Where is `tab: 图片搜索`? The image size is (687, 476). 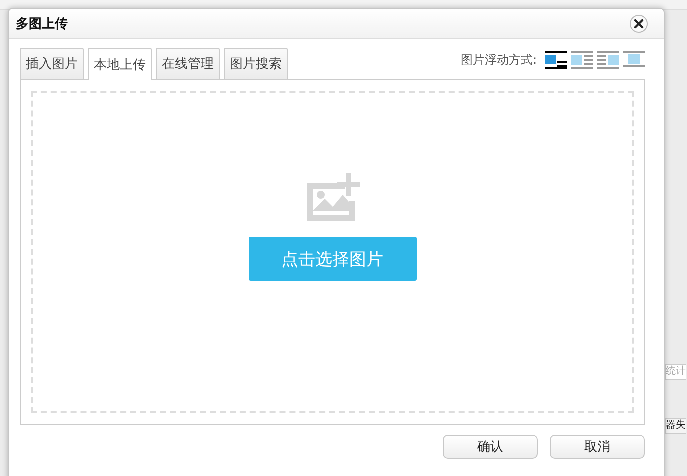
tab: 图片搜索 is located at coordinates (256, 63).